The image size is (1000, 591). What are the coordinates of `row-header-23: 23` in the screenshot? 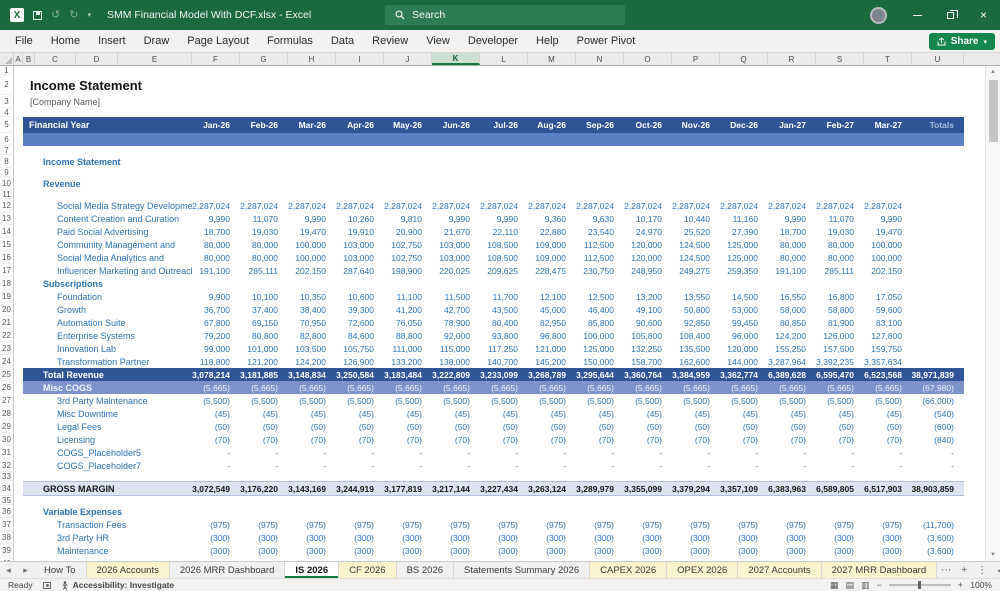 It's located at (7, 348).